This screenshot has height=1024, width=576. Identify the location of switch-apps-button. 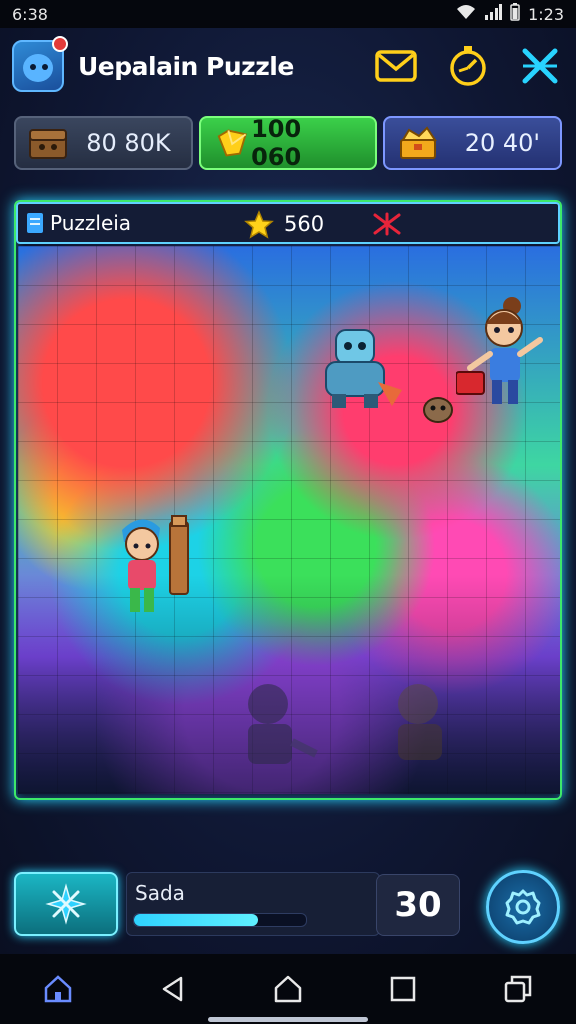
(518, 989).